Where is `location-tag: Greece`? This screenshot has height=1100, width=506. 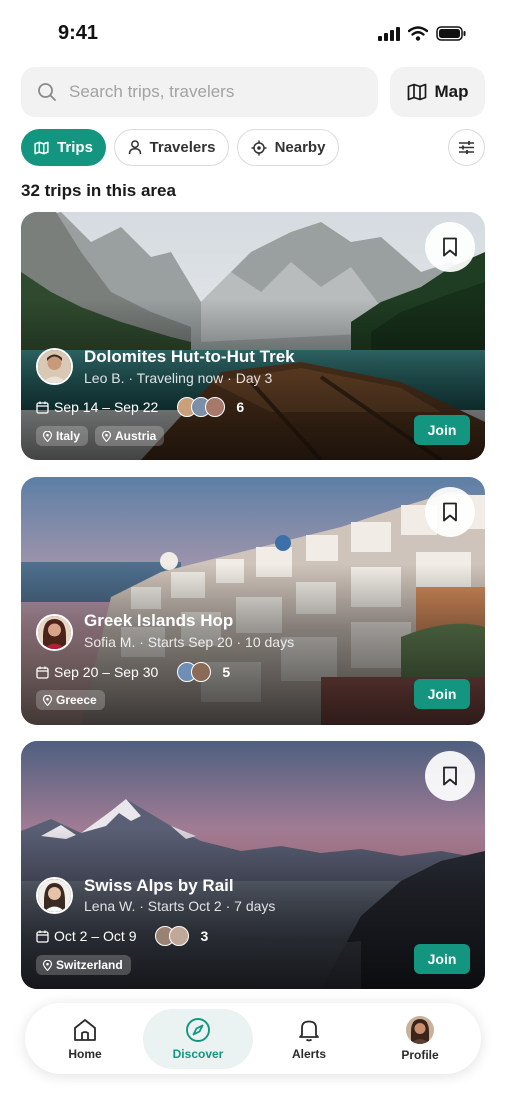 location-tag: Greece is located at coordinates (70, 700).